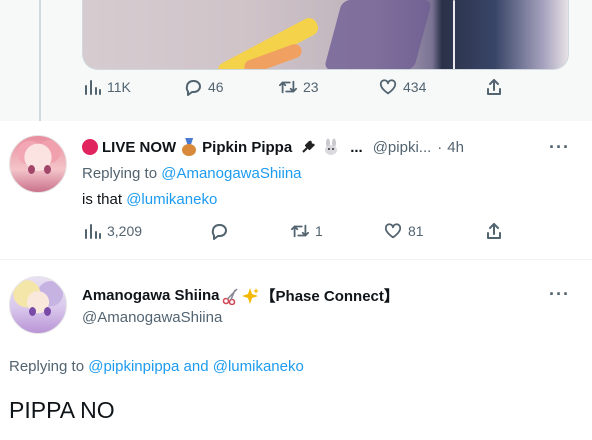  What do you see at coordinates (329, 296) in the screenshot?
I see `display-name-suffix: 【Phase Connect】` at bounding box center [329, 296].